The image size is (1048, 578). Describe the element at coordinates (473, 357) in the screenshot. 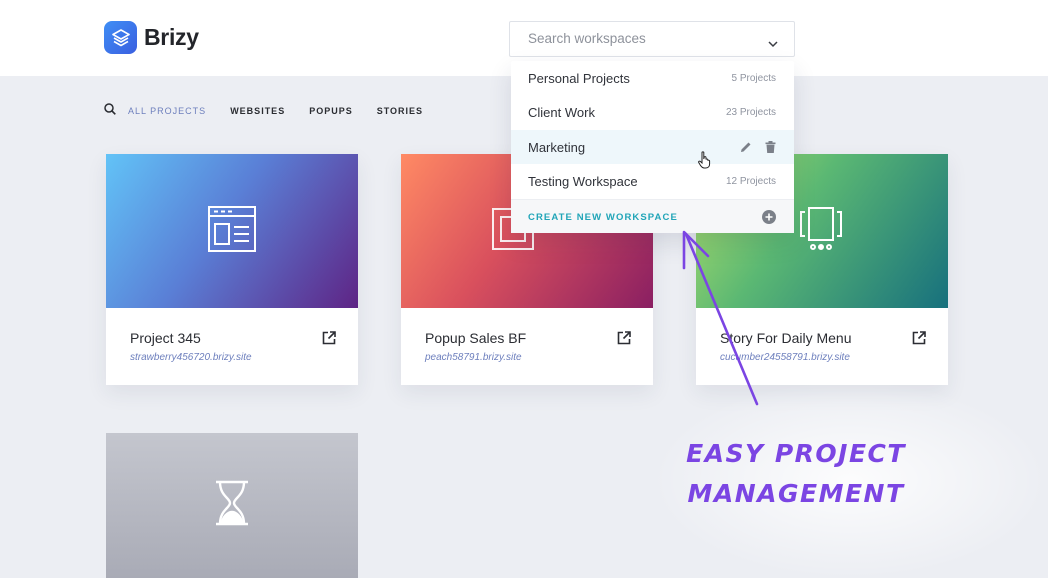

I see `project-url: peach58791.brizy.site` at that location.